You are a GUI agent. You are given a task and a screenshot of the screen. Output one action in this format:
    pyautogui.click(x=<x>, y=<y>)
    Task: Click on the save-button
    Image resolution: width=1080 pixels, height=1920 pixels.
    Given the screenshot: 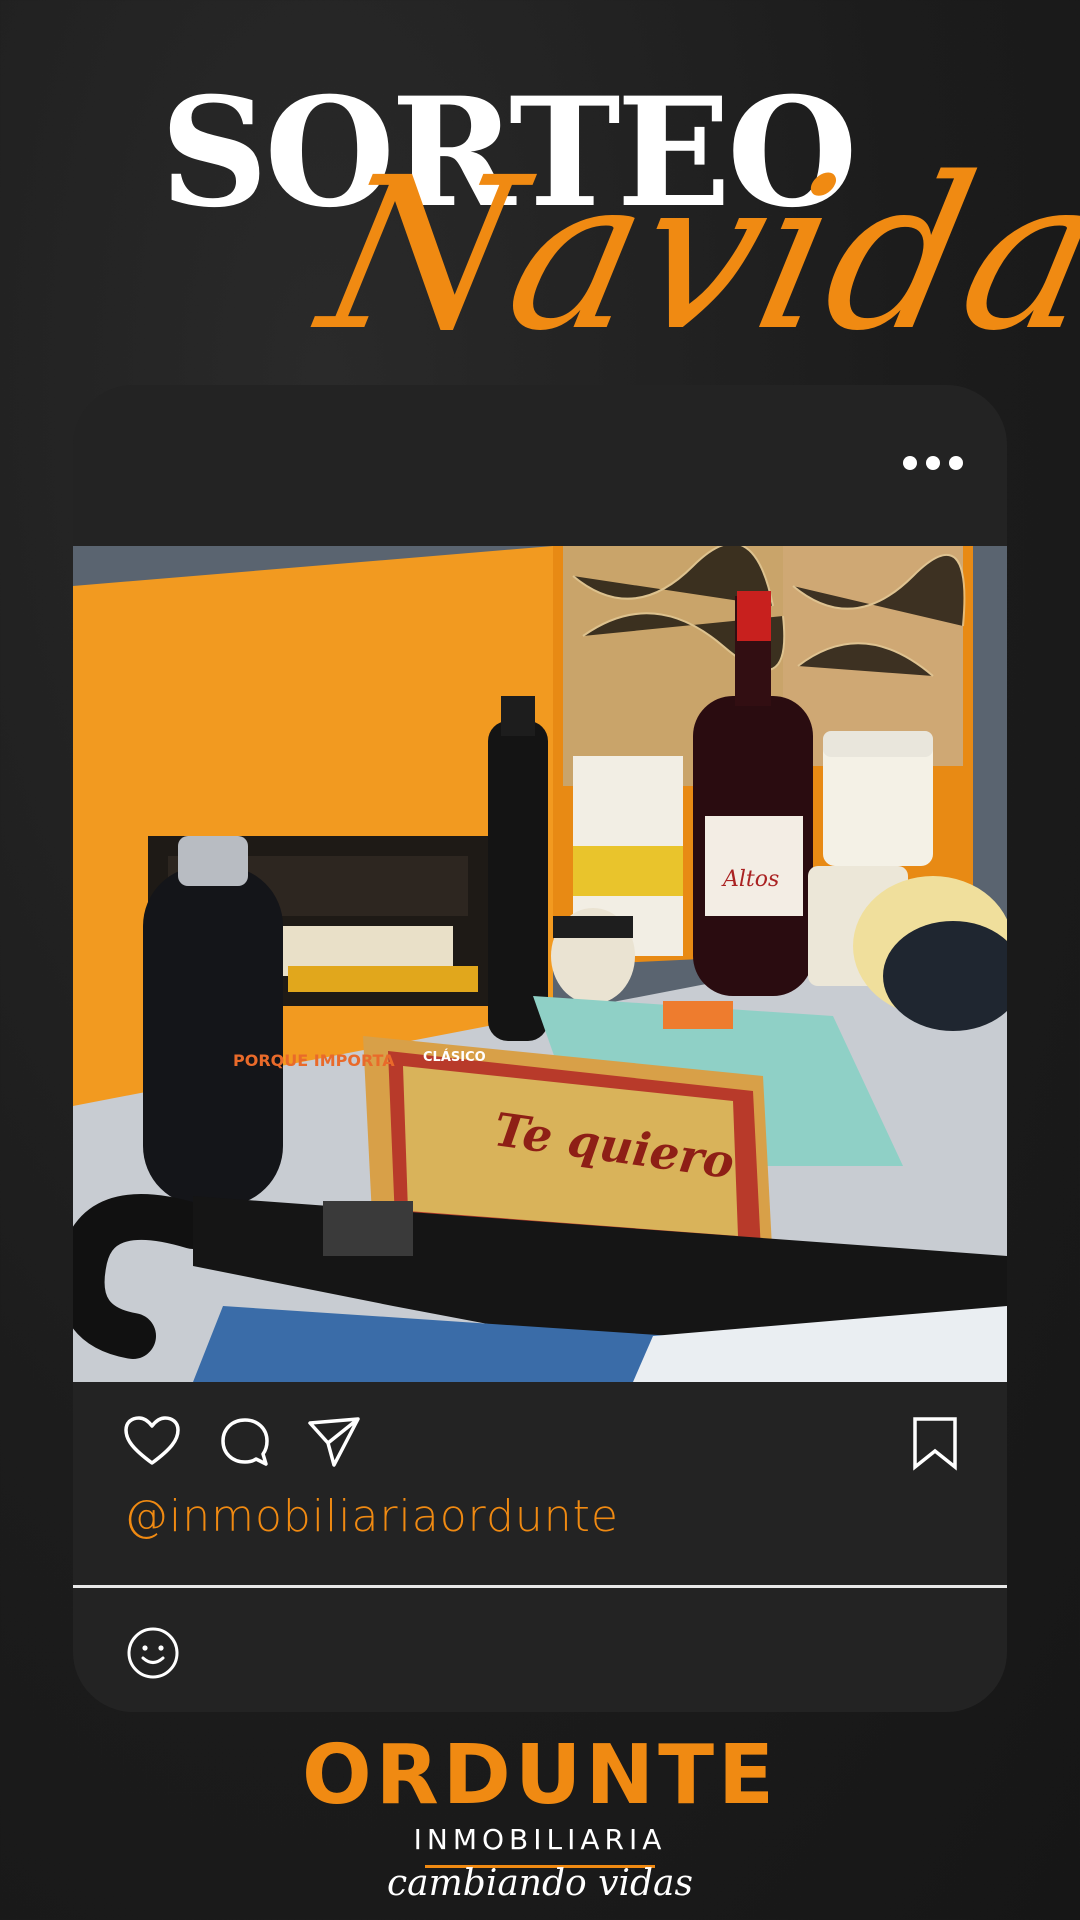 What is the action you would take?
    pyautogui.click(x=935, y=1445)
    